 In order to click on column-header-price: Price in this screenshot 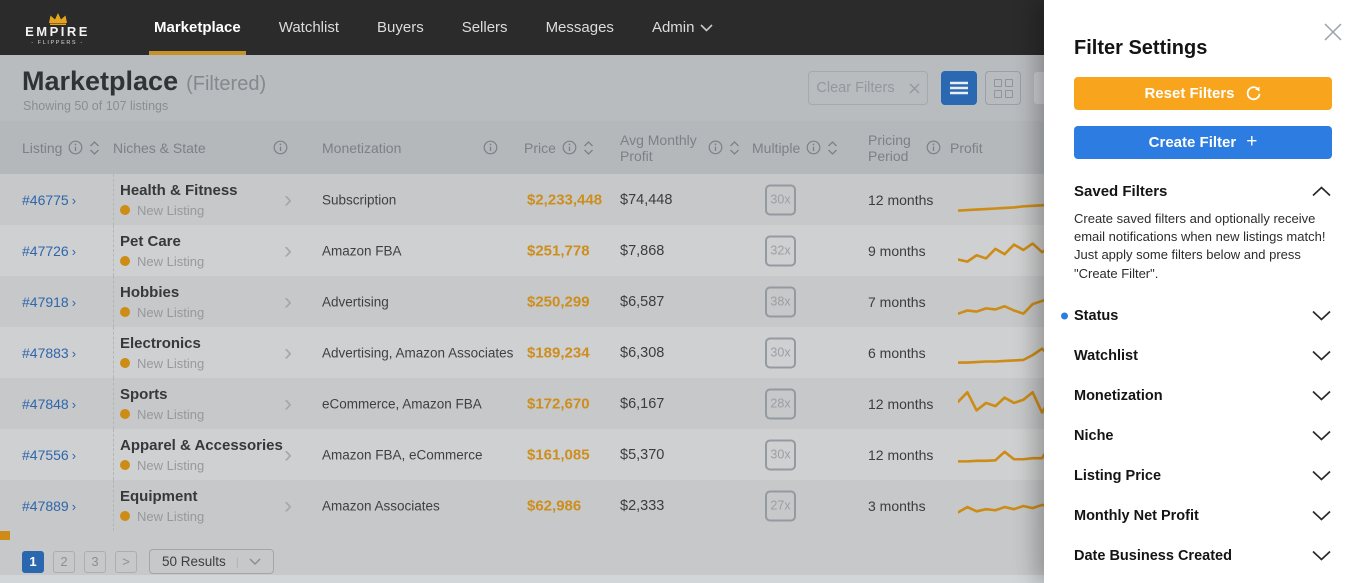, I will do `click(559, 148)`.